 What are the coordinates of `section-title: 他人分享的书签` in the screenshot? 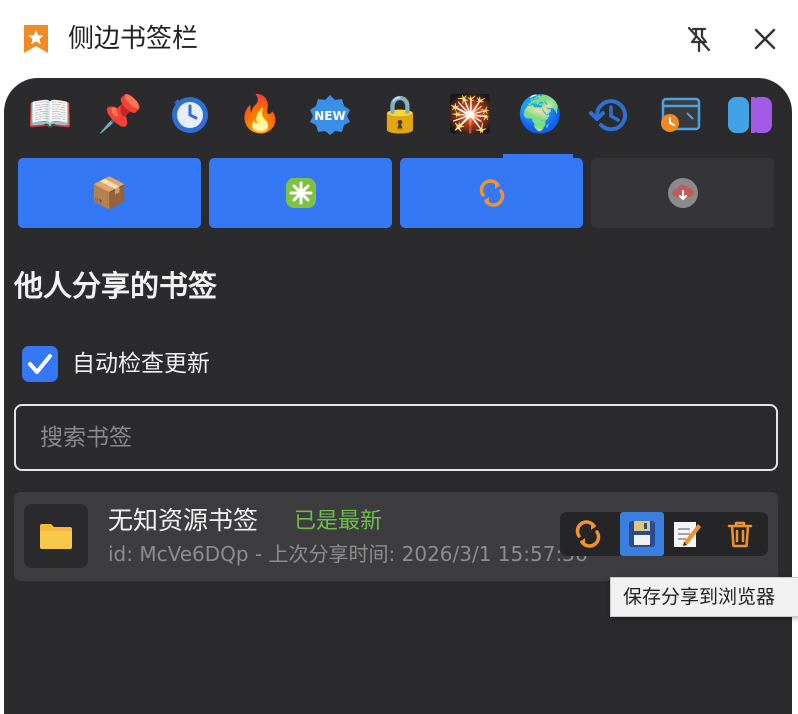 It's located at (116, 286).